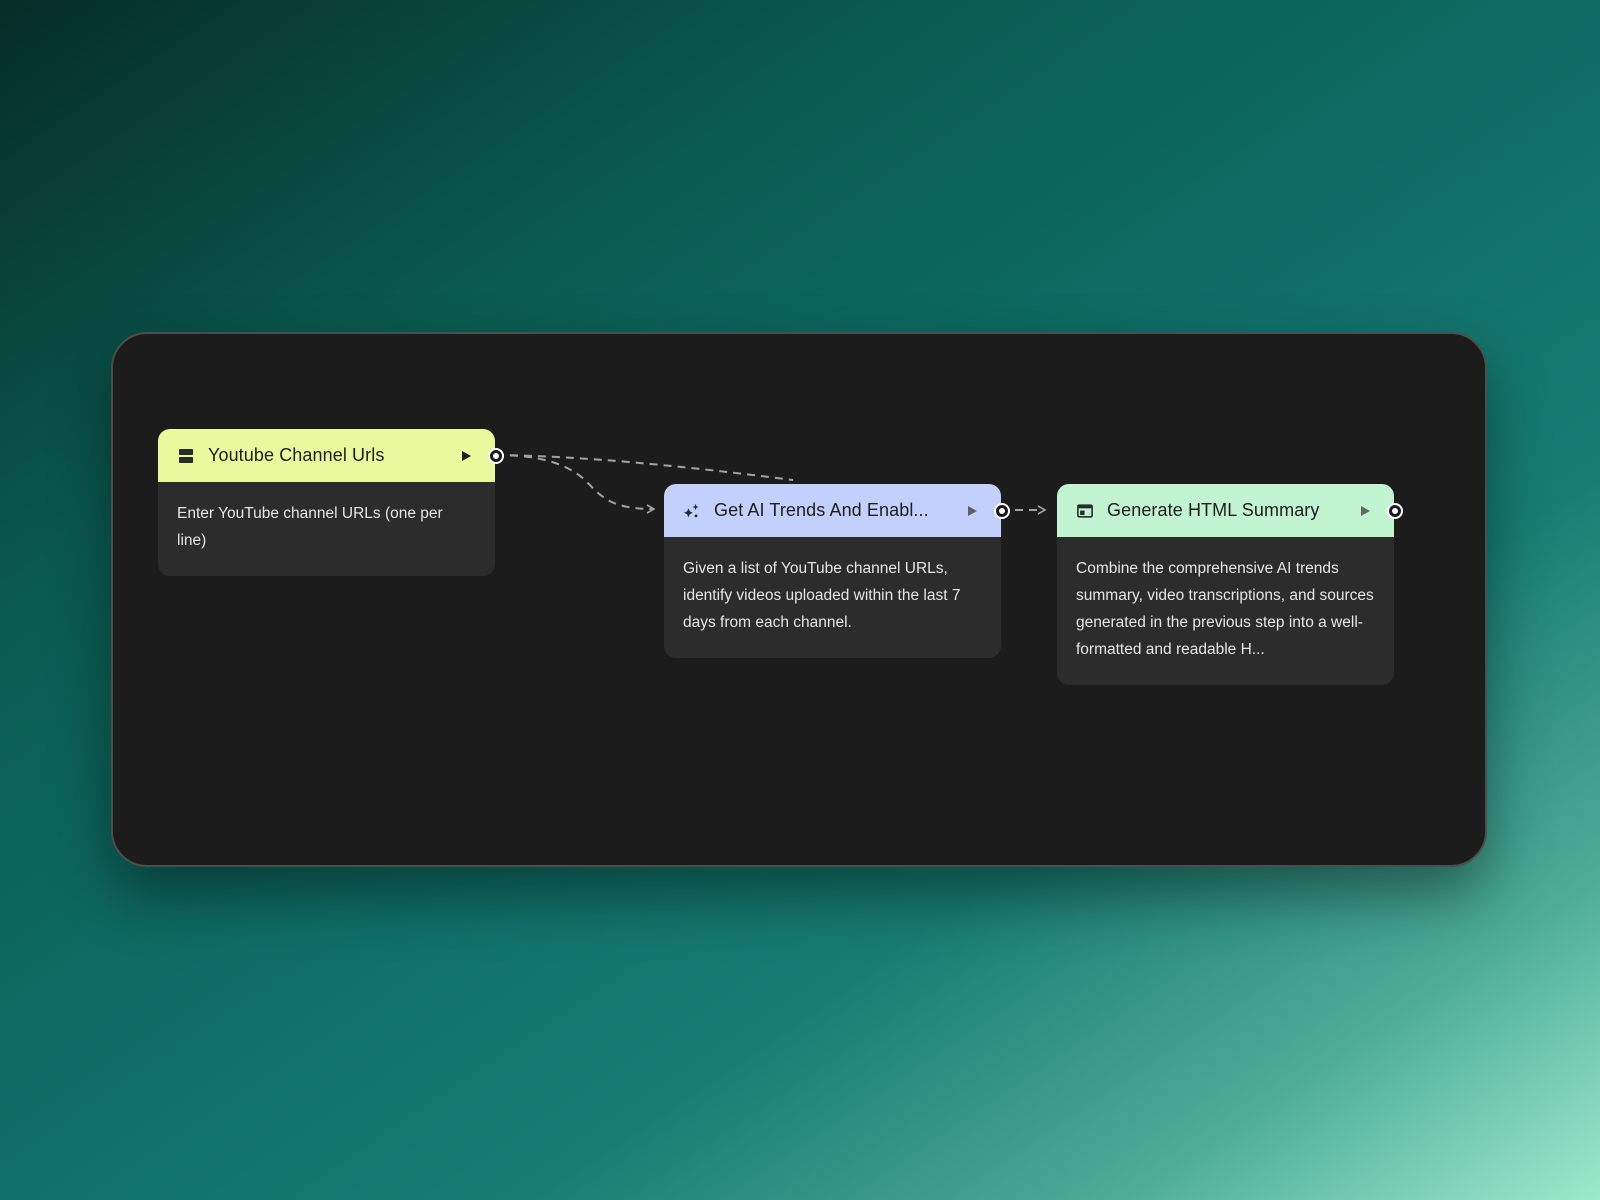 The width and height of the screenshot is (1600, 1200). Describe the element at coordinates (296, 455) in the screenshot. I see `node-title: Youtube Channel Urls` at that location.